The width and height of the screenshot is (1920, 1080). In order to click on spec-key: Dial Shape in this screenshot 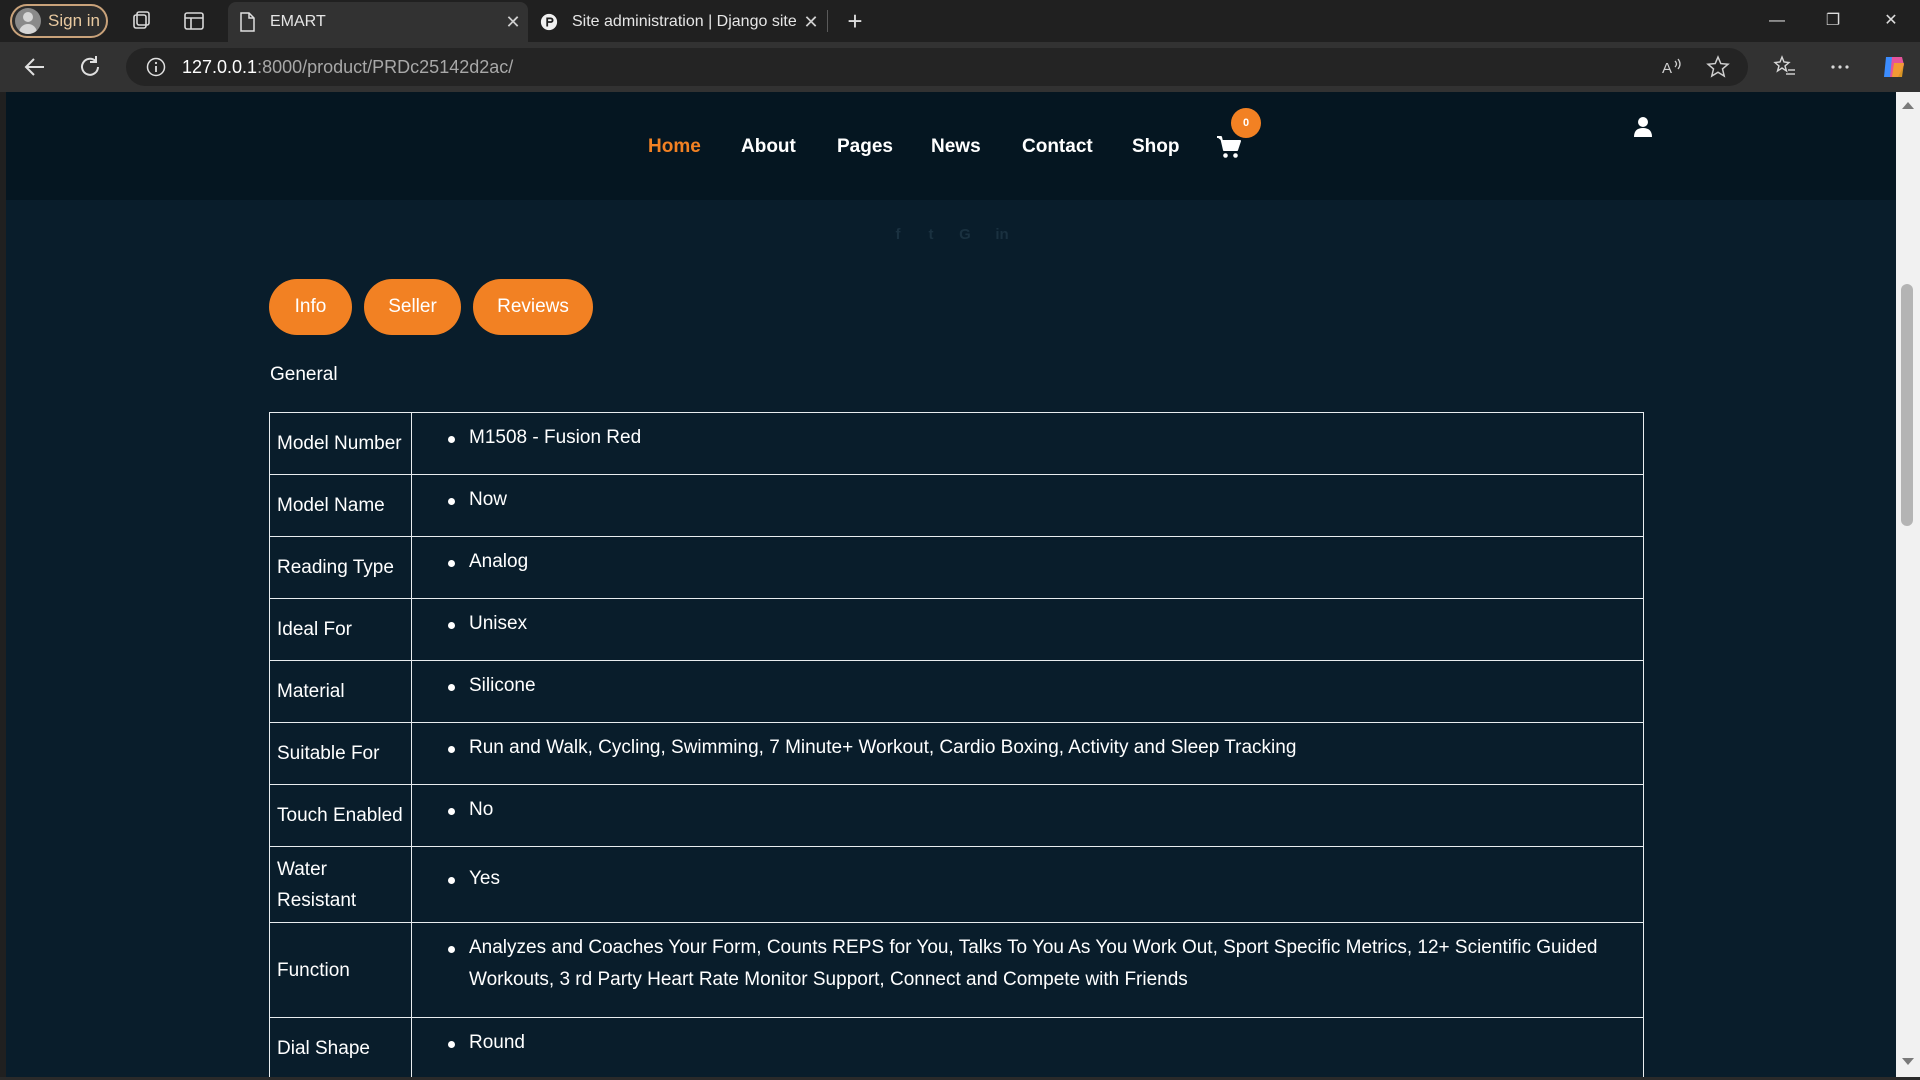, I will do `click(340, 1047)`.